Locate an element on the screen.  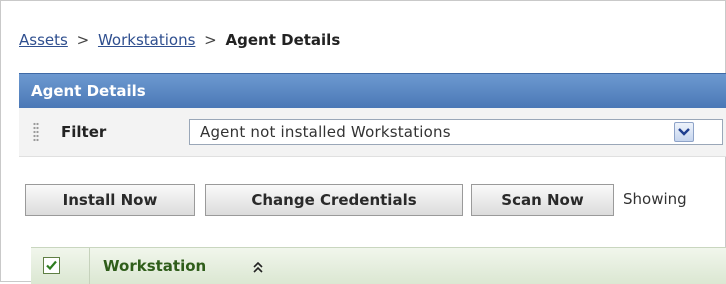
sort-icon is located at coordinates (258, 268).